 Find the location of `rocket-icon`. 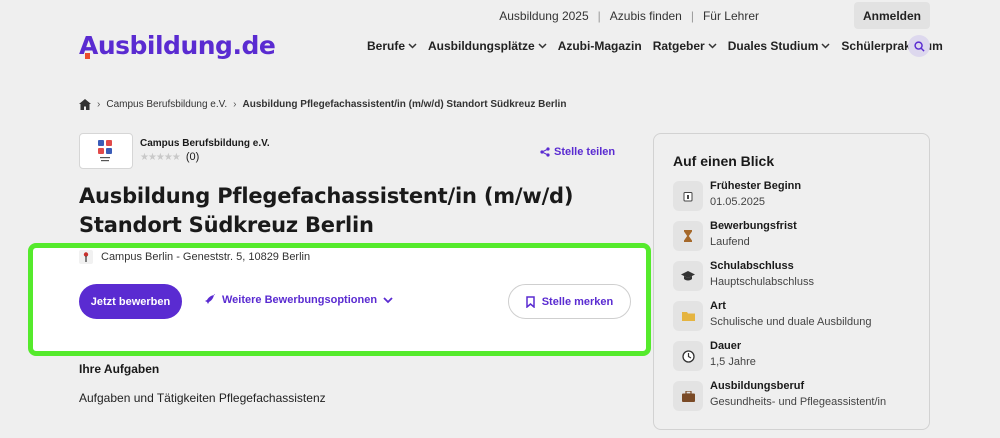

rocket-icon is located at coordinates (210, 299).